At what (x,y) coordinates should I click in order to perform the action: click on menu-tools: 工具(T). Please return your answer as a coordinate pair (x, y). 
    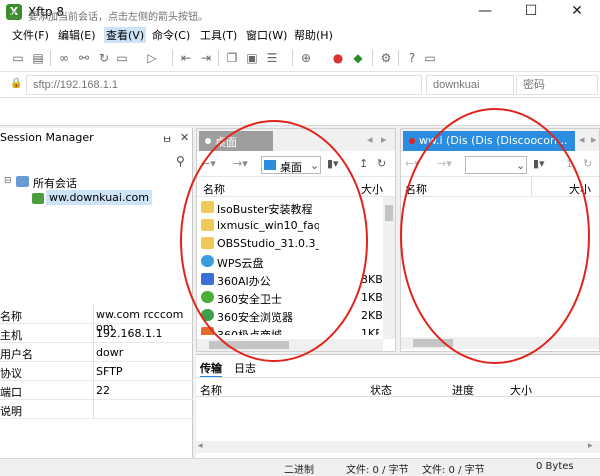
    Looking at the image, I should click on (218, 35).